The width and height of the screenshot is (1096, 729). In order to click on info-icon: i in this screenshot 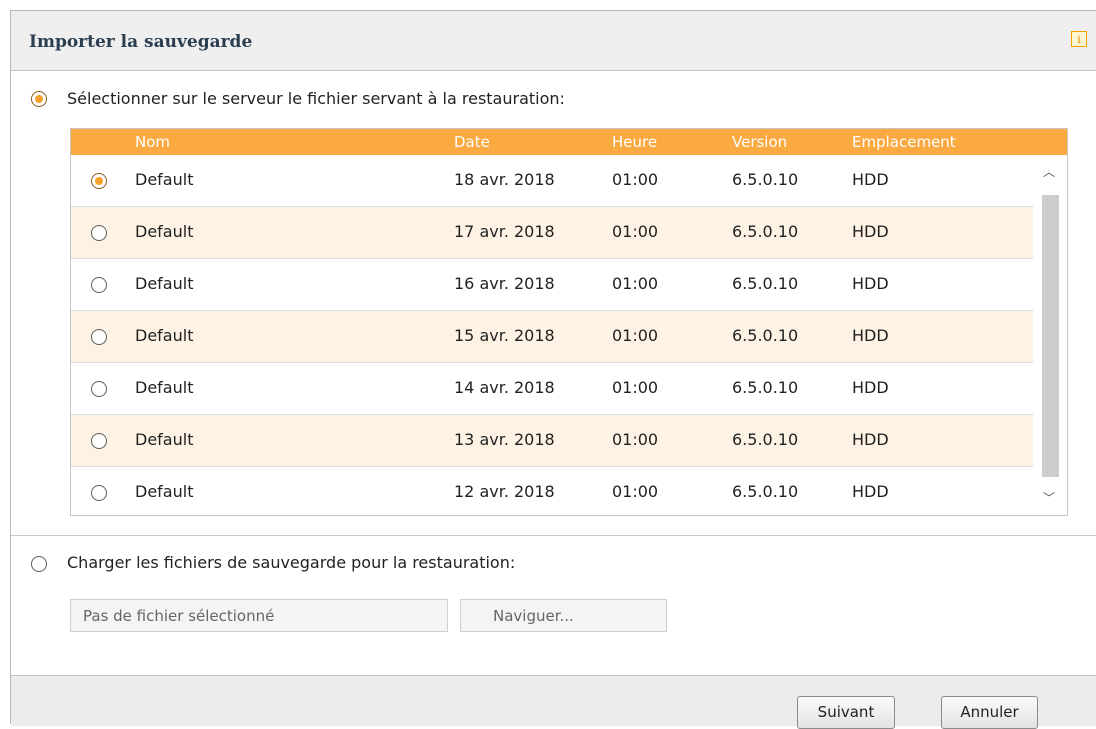, I will do `click(1079, 39)`.